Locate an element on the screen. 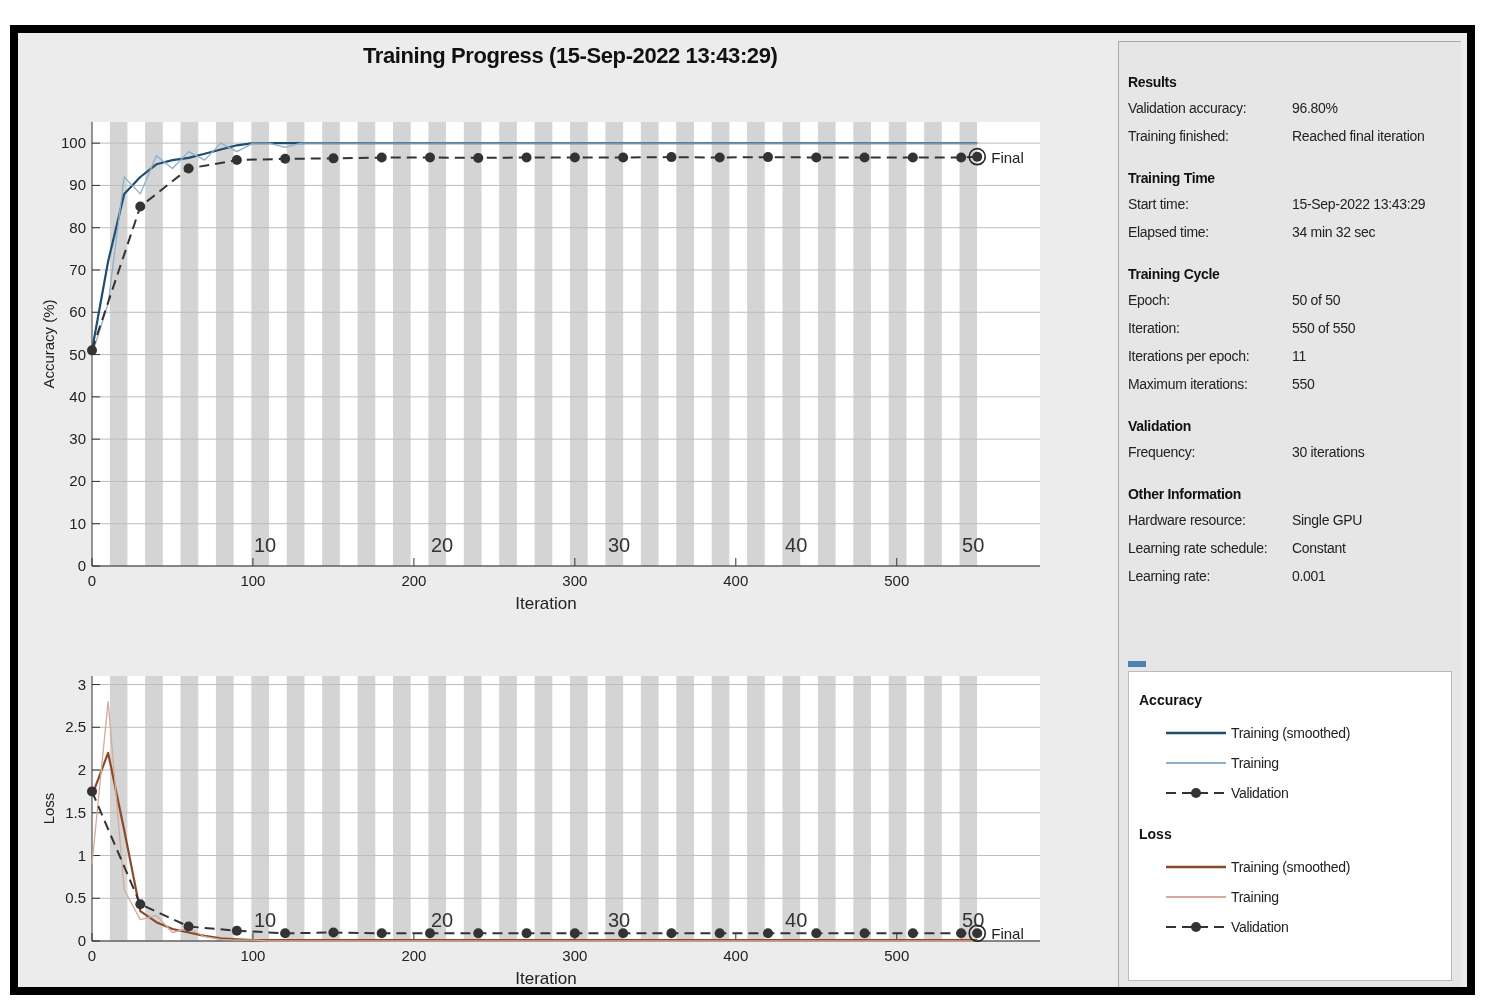 Image resolution: width=1511 pixels, height=1001 pixels. info-label: Training finished: is located at coordinates (1179, 137).